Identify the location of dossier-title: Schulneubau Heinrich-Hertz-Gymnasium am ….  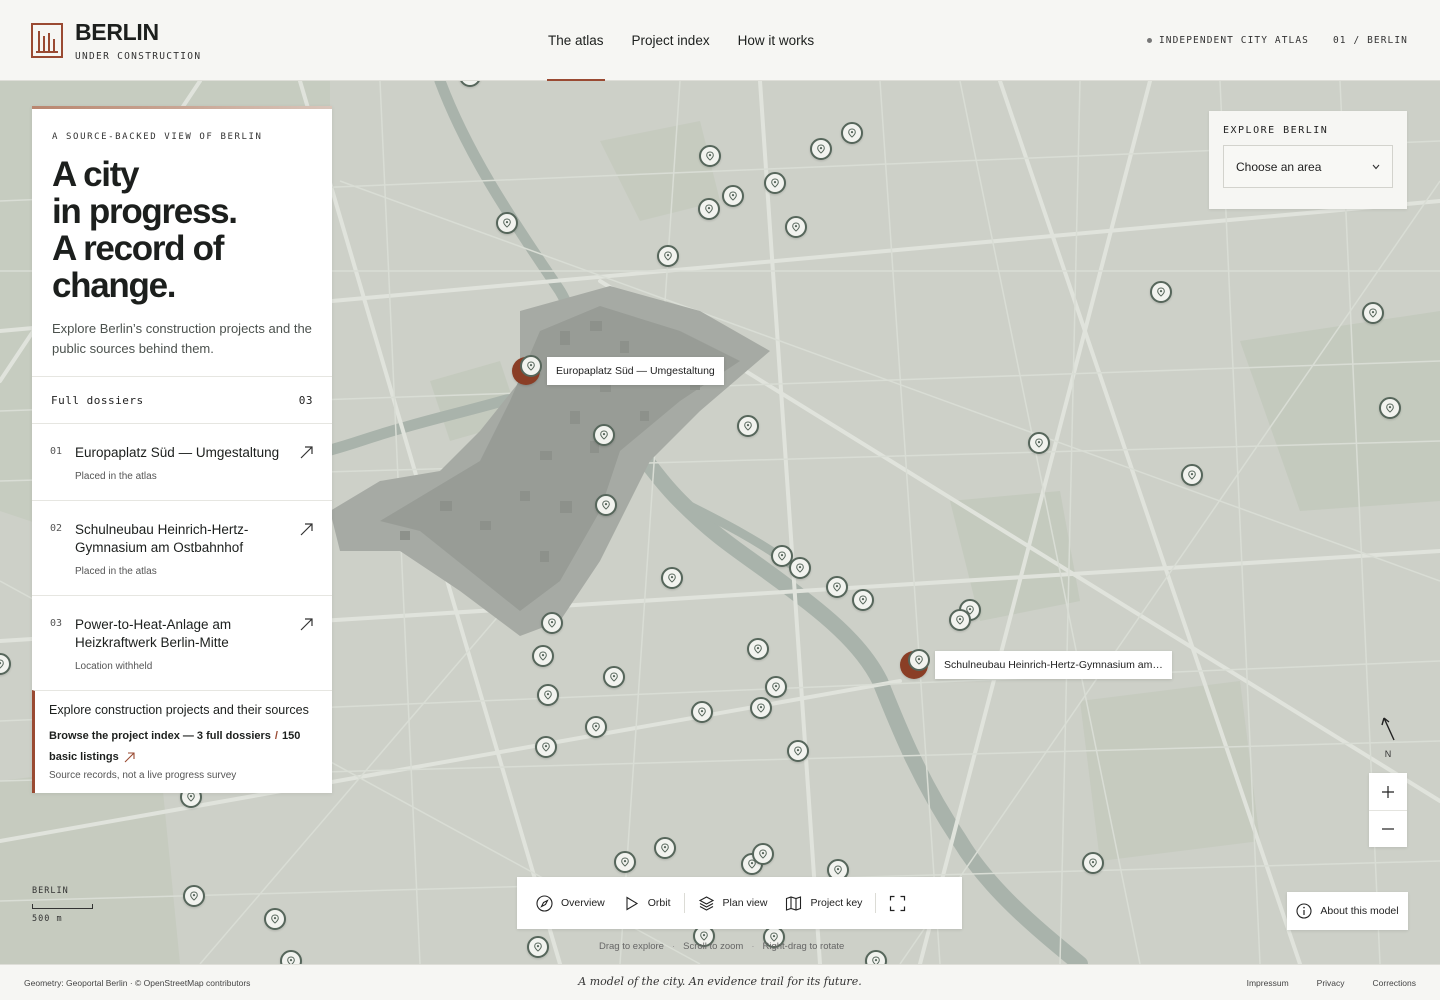
(179, 539).